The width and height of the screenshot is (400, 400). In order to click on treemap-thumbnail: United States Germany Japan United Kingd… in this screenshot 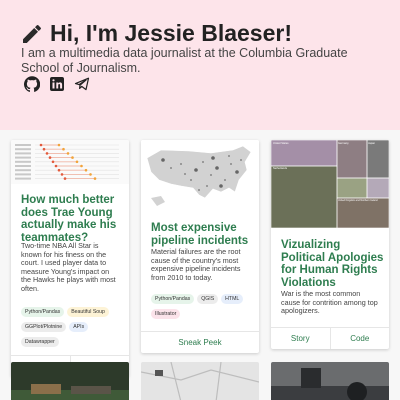, I will do `click(330, 184)`.